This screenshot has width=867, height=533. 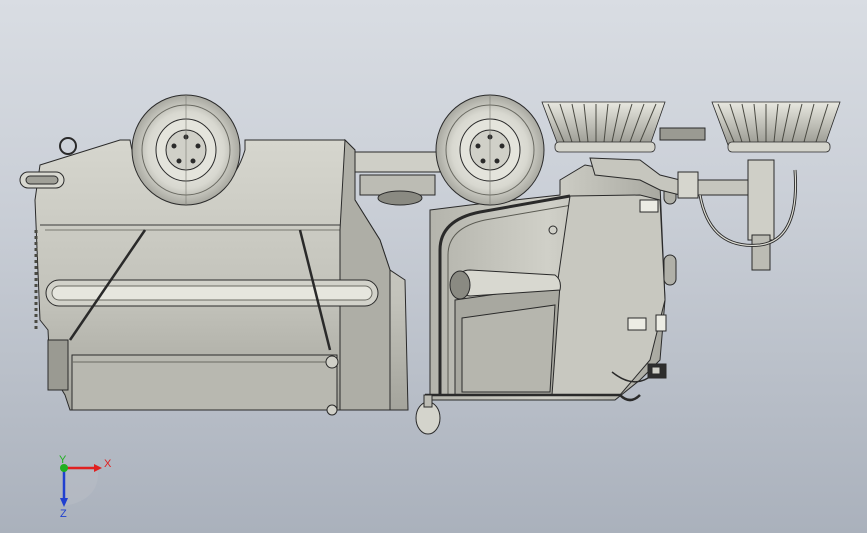 I want to click on y-axis-label: Y, so click(x=63, y=460).